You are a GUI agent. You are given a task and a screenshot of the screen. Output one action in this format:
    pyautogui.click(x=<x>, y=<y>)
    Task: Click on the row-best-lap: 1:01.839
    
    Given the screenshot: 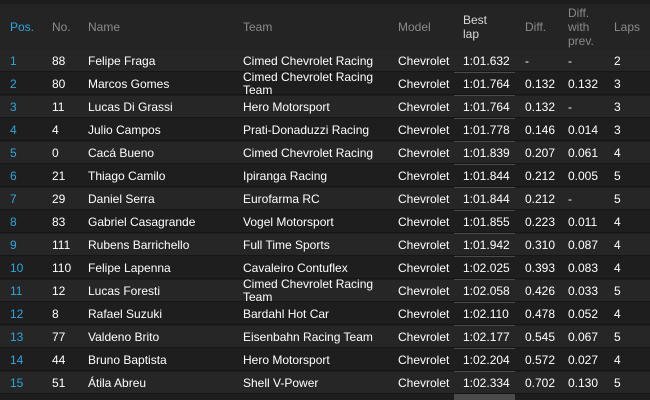 What is the action you would take?
    pyautogui.click(x=486, y=153)
    